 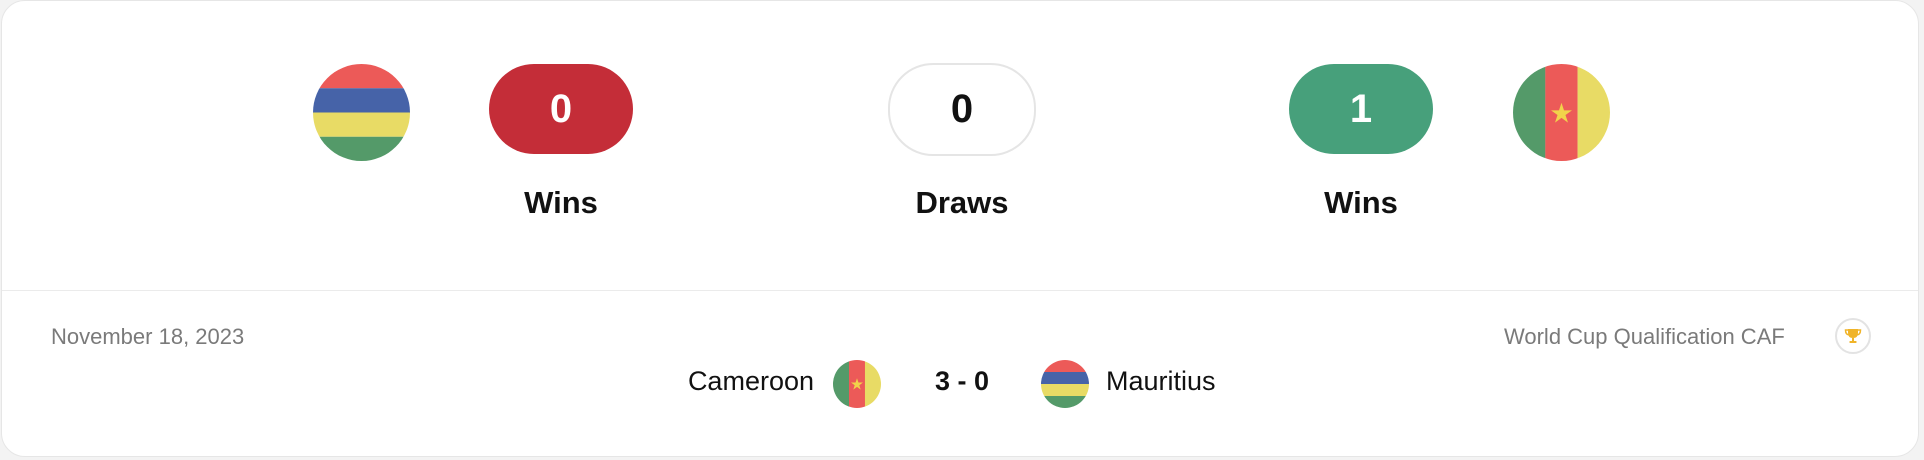 What do you see at coordinates (962, 109) in the screenshot?
I see `draws-count: 0` at bounding box center [962, 109].